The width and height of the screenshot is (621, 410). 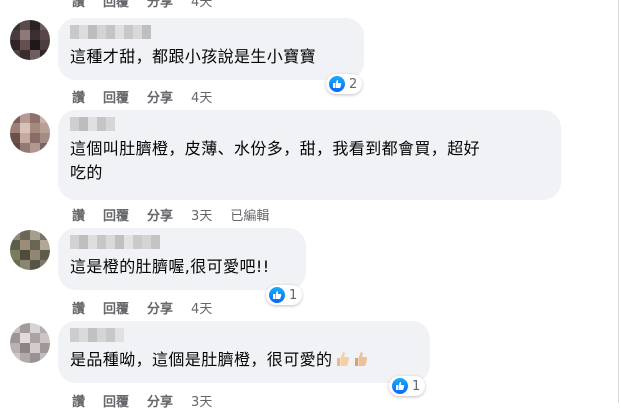 I want to click on reaction-summary: 2, so click(x=344, y=84).